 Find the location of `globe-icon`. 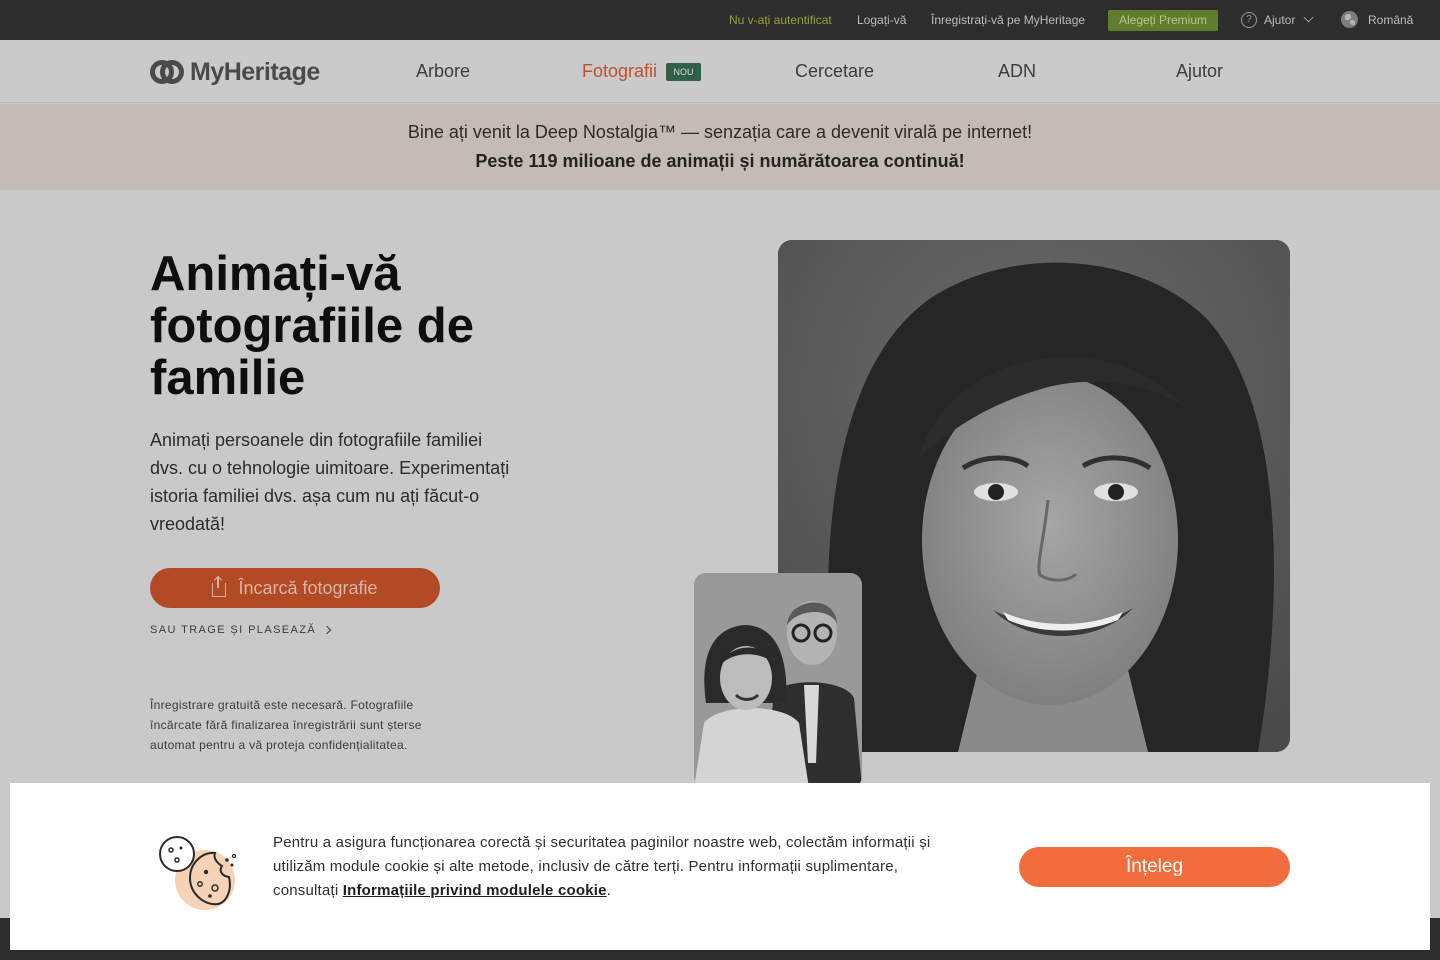

globe-icon is located at coordinates (1349, 19).